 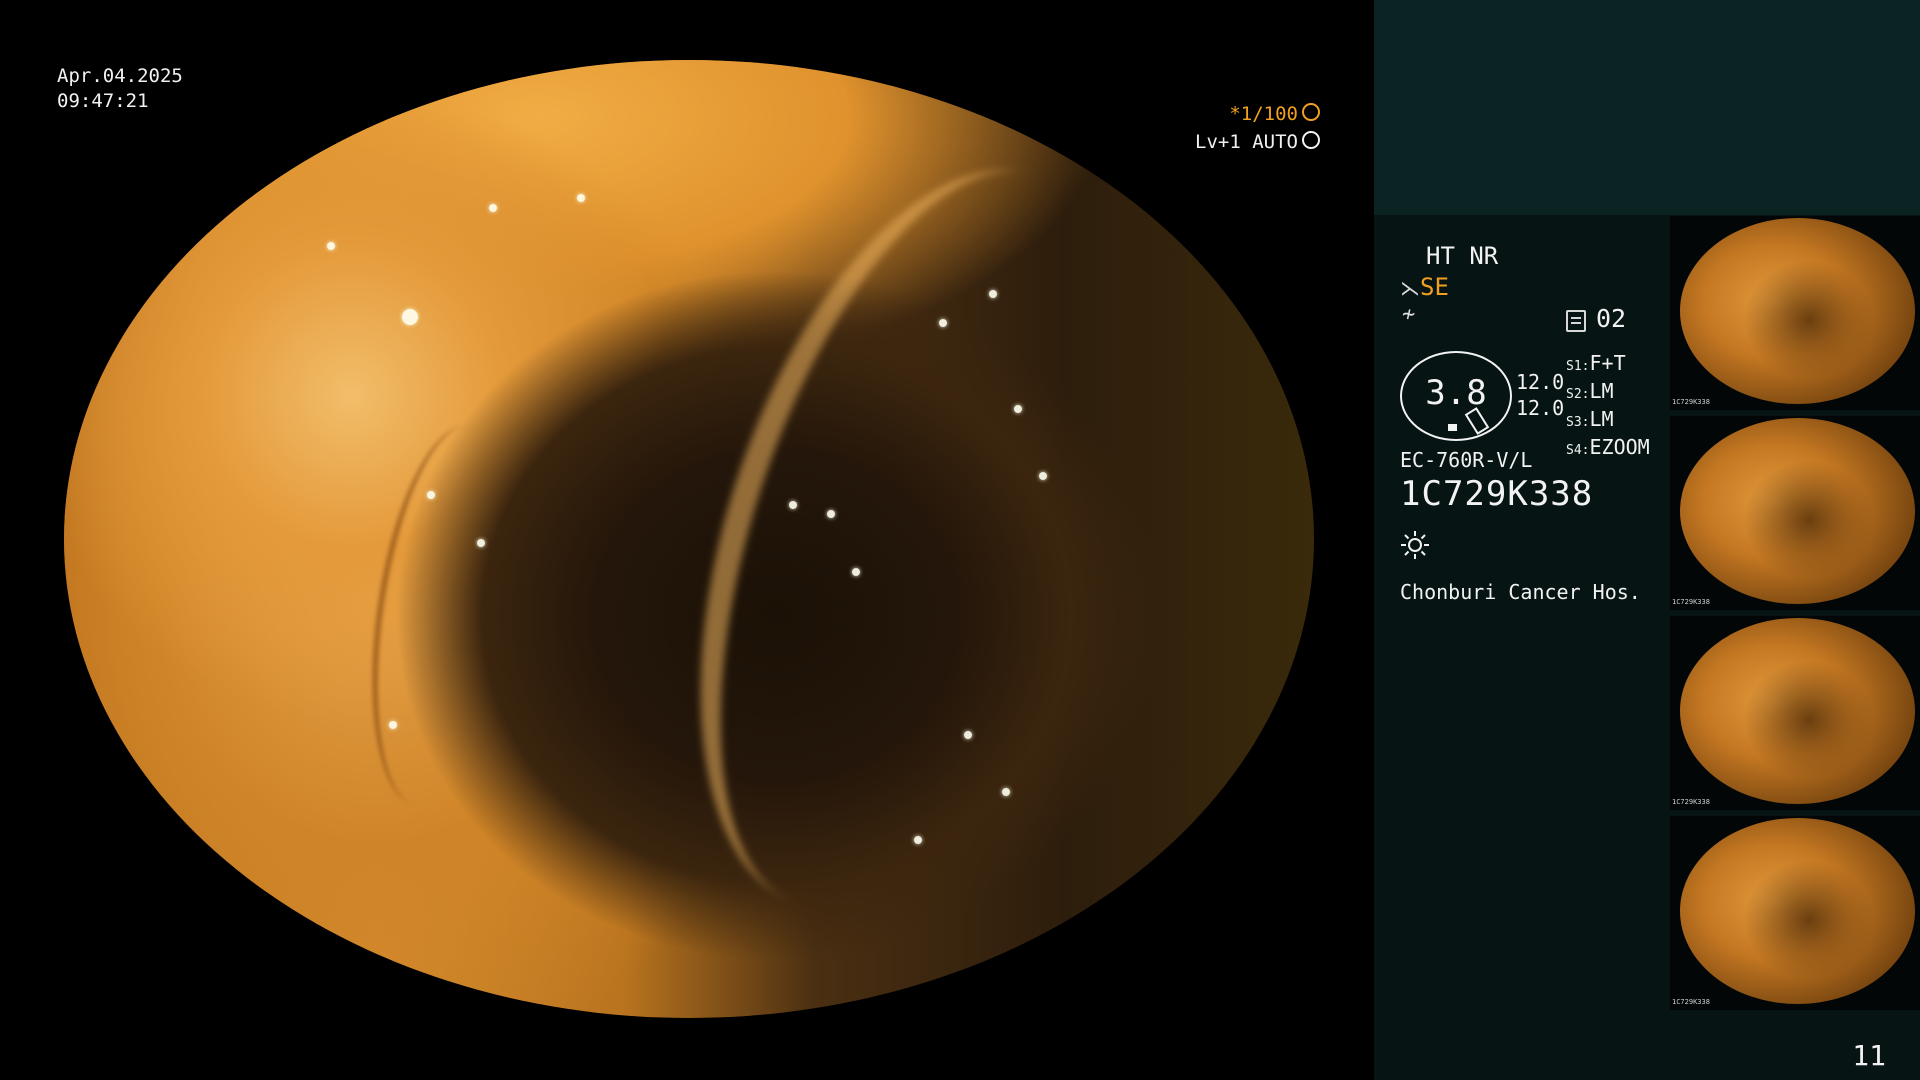 I want to click on panel-header, so click(x=1647, y=107).